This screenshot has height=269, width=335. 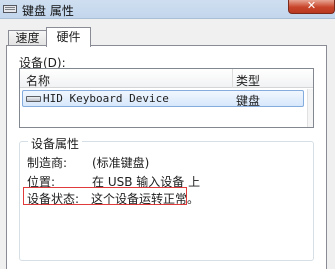 I want to click on device-properties-title: 设备属性, so click(x=55, y=143).